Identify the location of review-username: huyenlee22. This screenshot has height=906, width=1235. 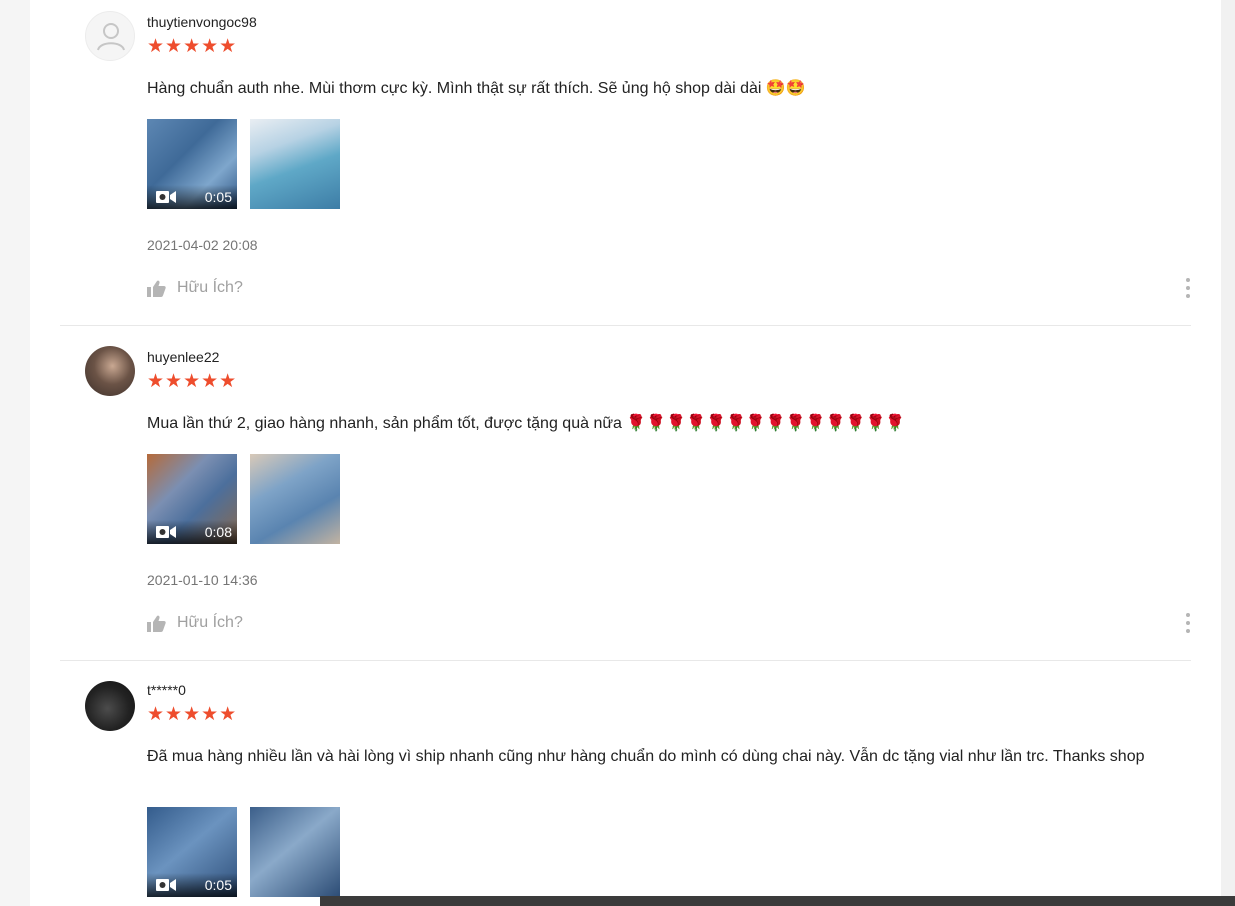
(183, 357).